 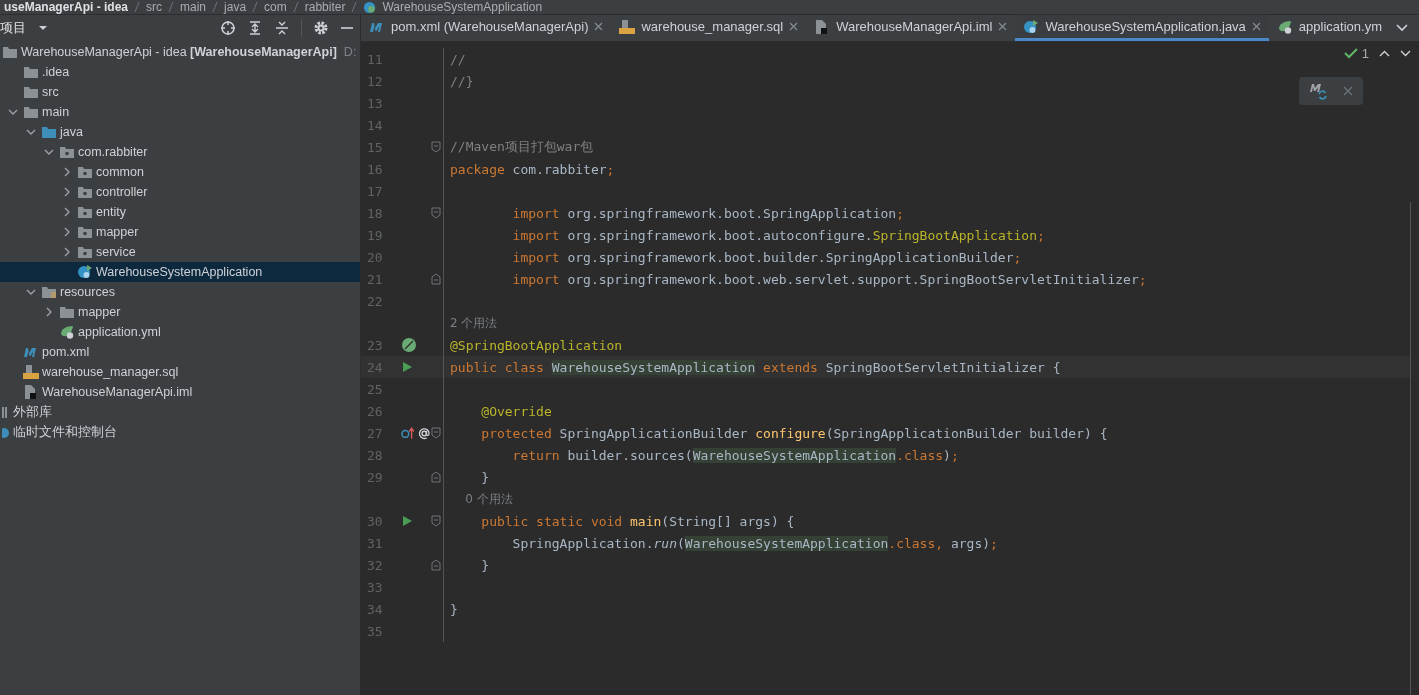 I want to click on line-number: 30, so click(x=375, y=521).